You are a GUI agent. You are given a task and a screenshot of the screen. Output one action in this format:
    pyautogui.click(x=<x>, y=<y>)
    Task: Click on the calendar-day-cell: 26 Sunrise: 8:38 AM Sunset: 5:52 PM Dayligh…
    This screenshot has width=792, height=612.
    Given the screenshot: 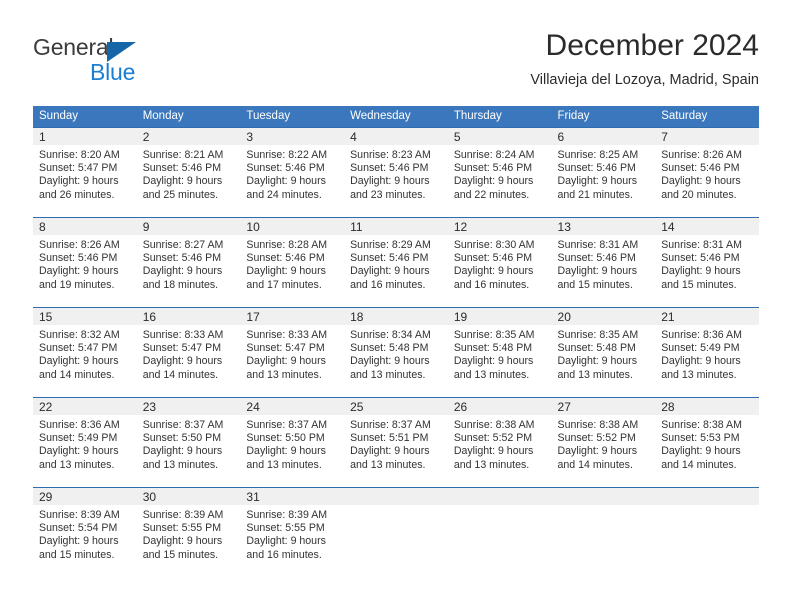 What is the action you would take?
    pyautogui.click(x=499, y=437)
    